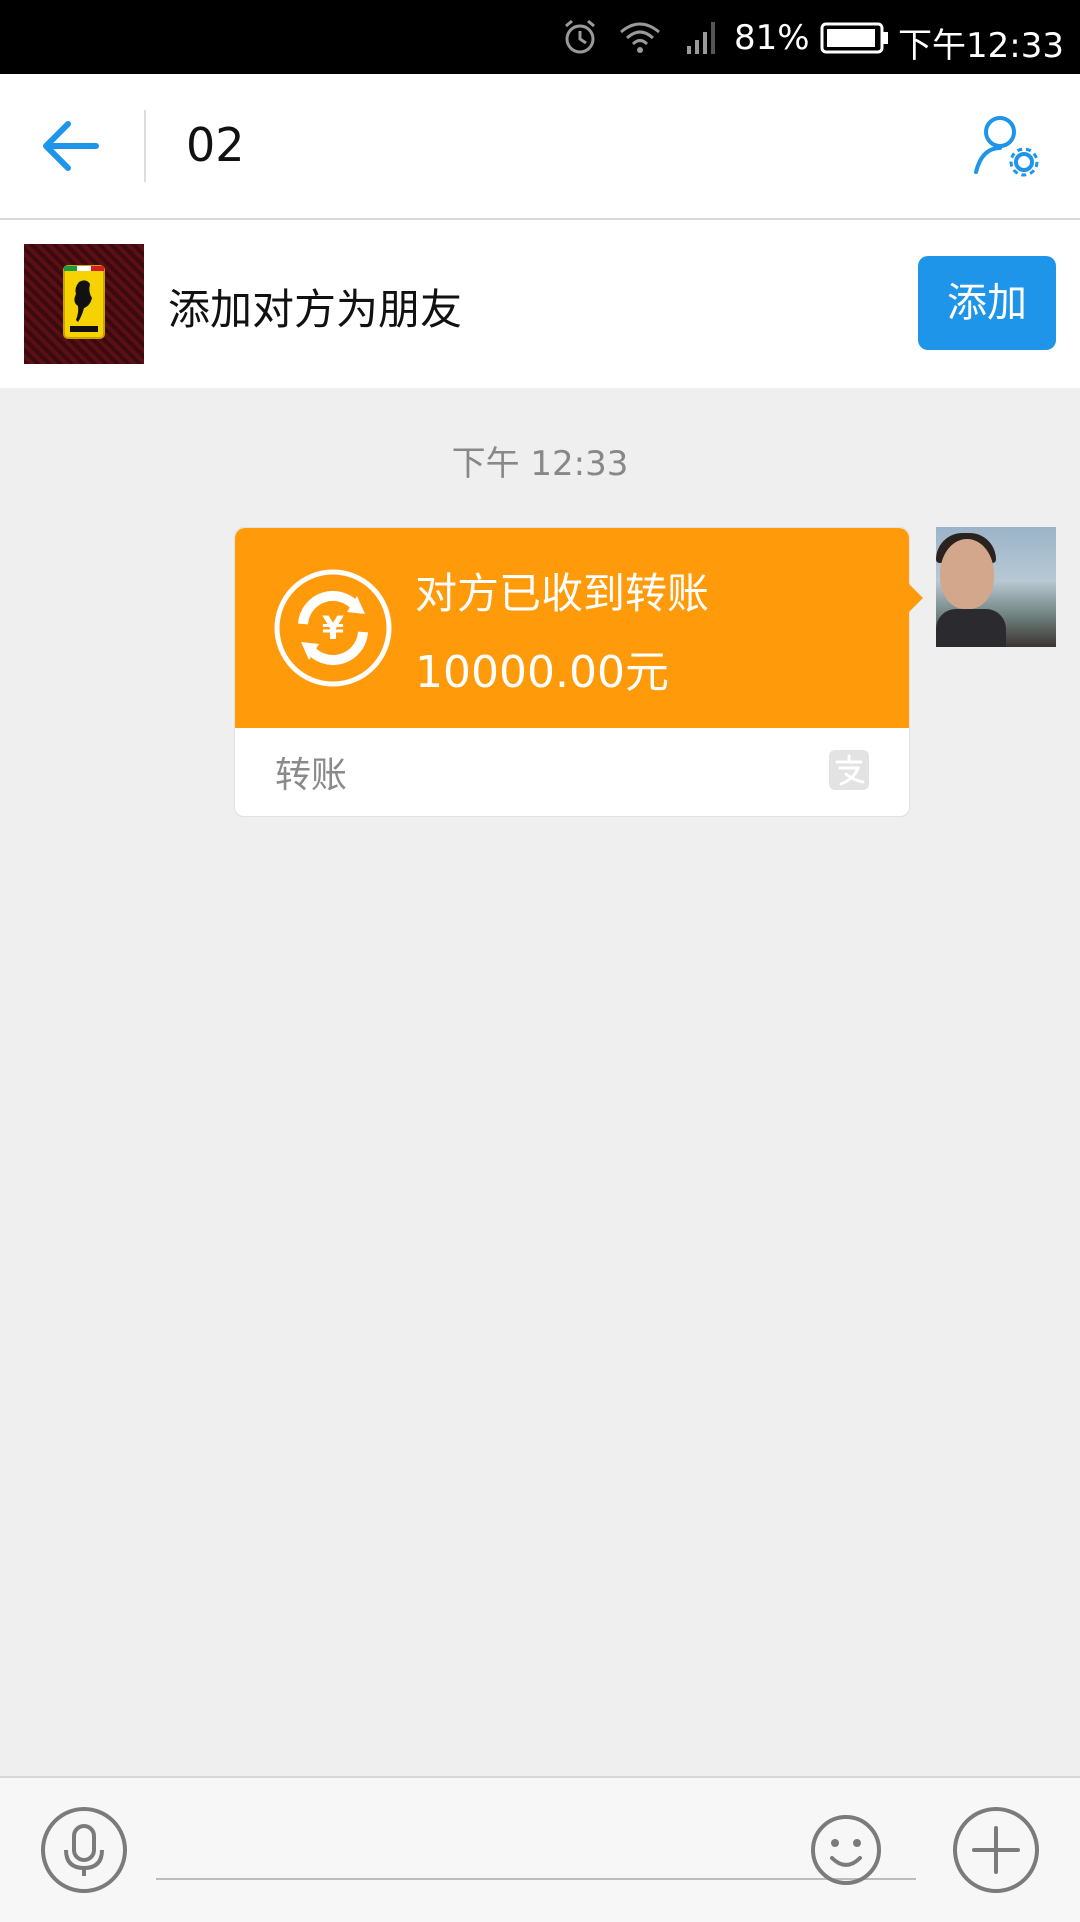  I want to click on header-divider, so click(145, 146).